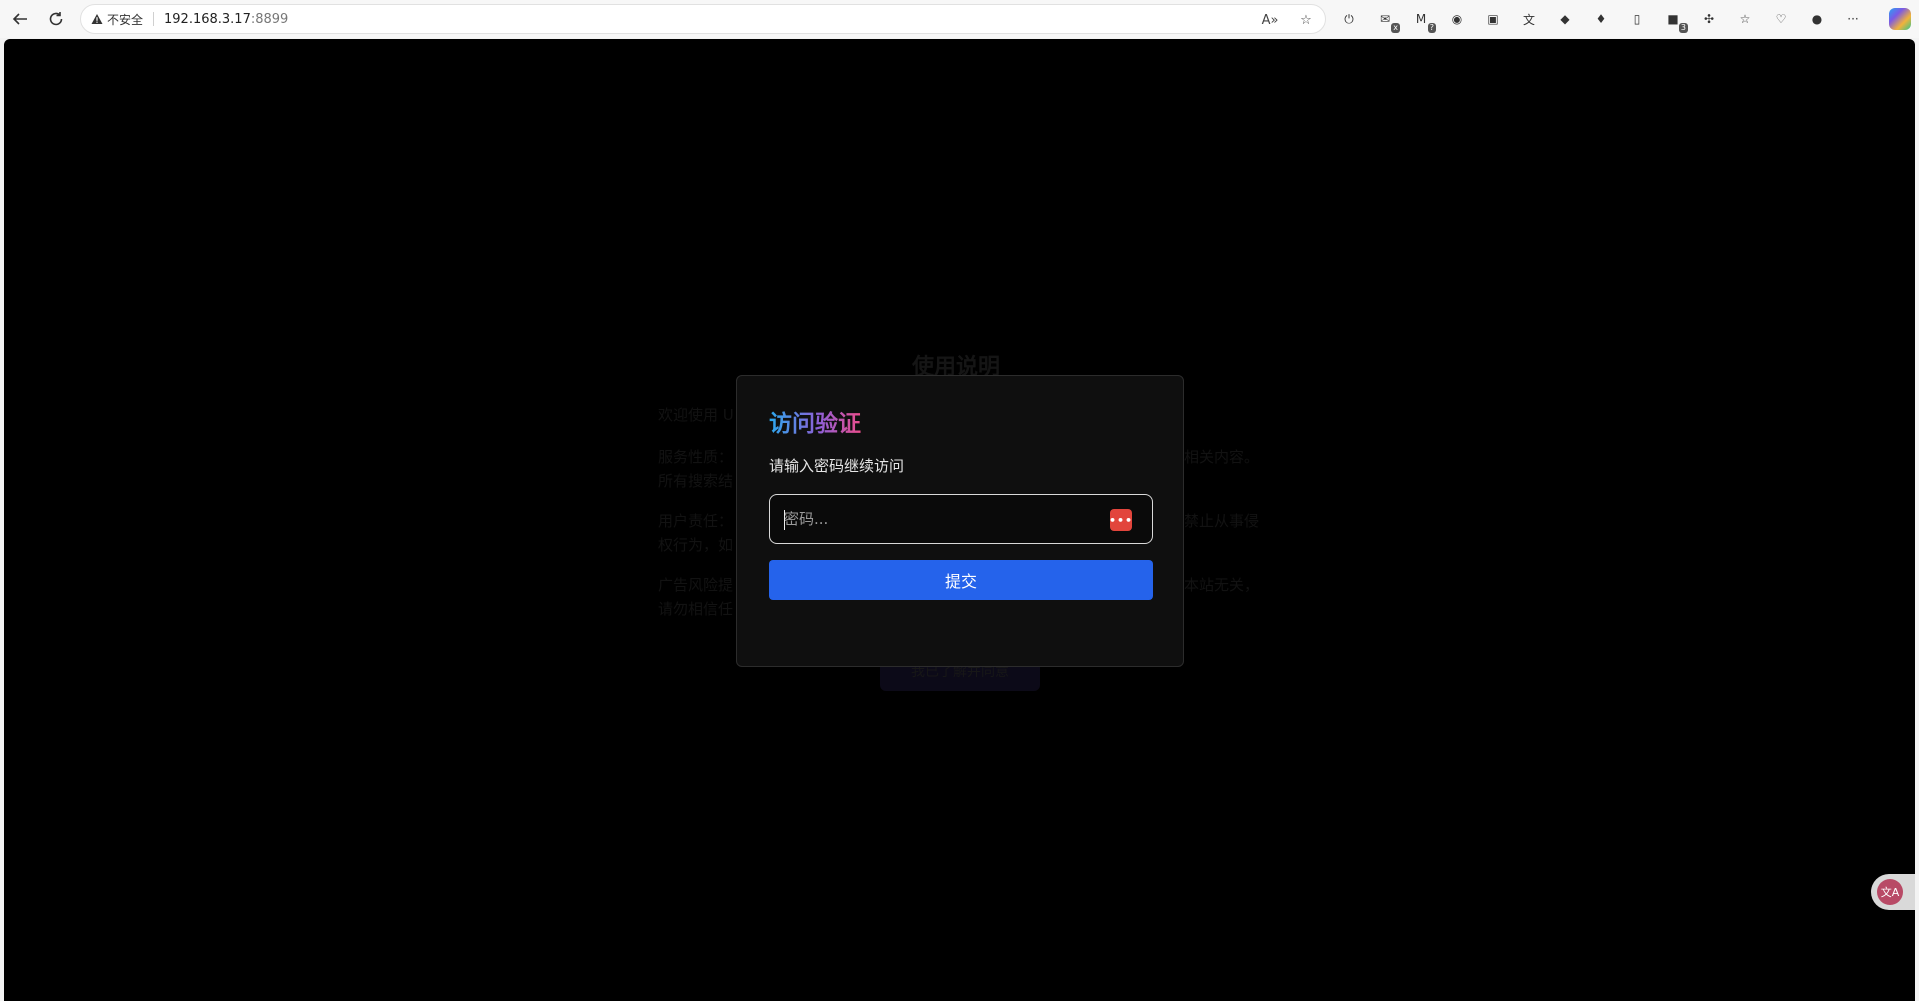 This screenshot has height=1001, width=1919. I want to click on more-menu-icon-glyph: ···, so click(1853, 19).